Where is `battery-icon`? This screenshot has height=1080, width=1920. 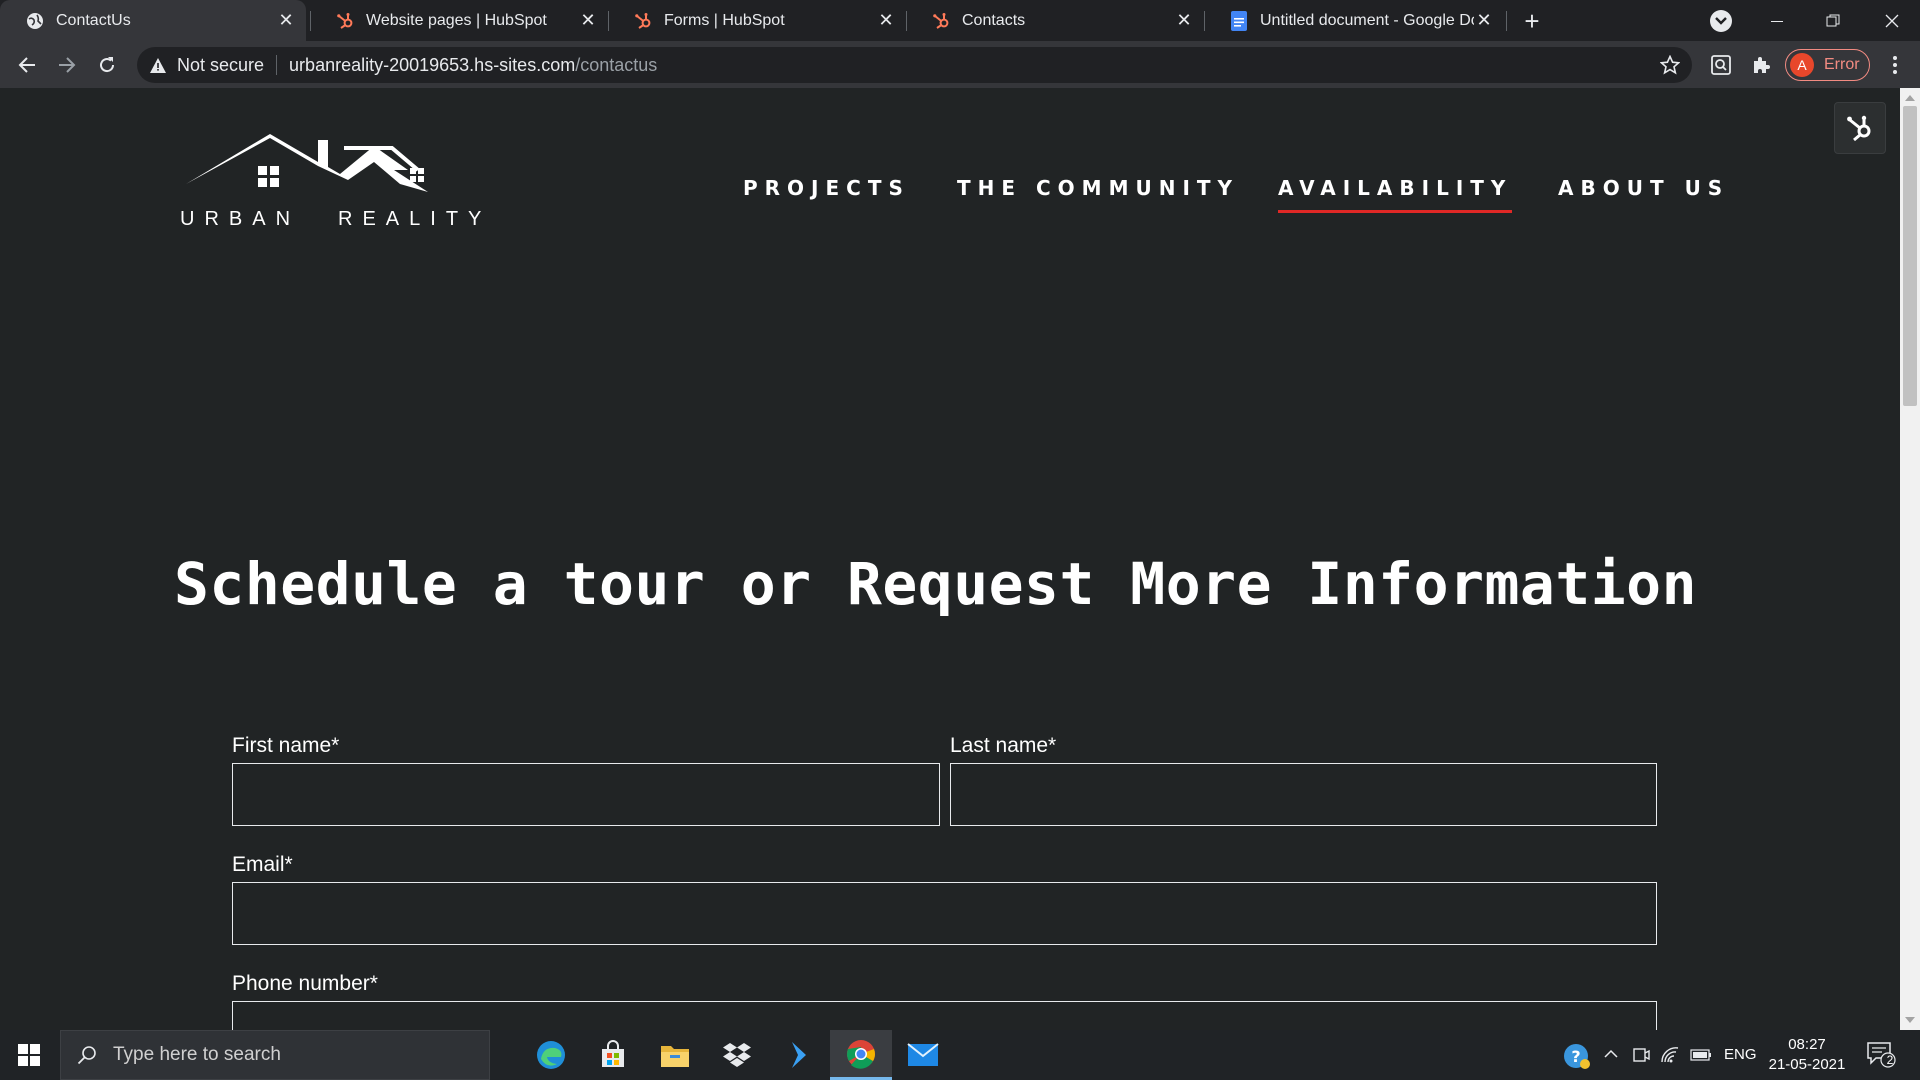 battery-icon is located at coordinates (1701, 1057).